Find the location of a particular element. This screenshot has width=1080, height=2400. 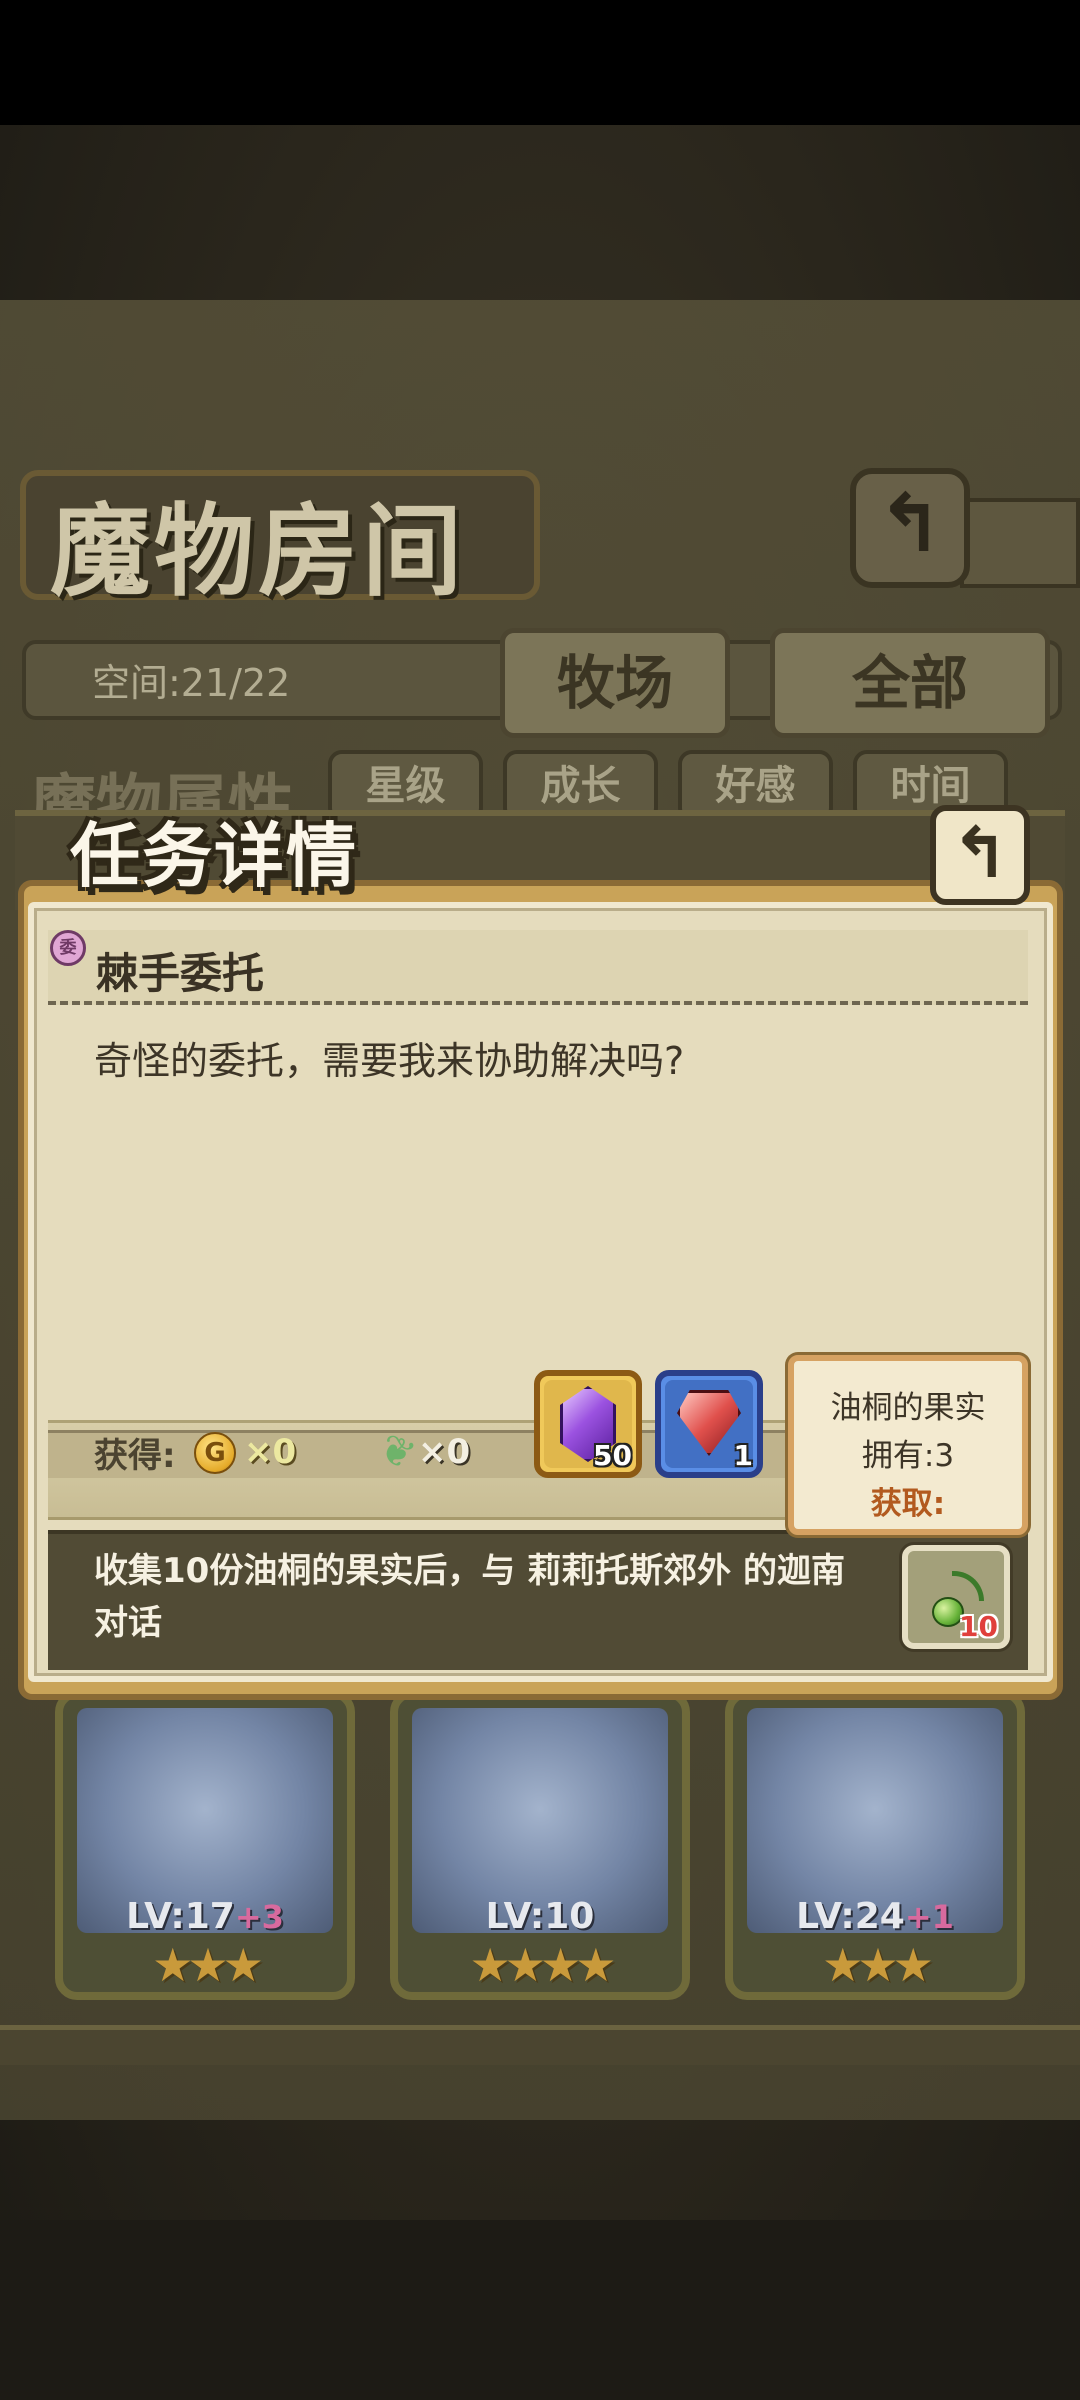

coin-reward-value: ×0 is located at coordinates (270, 1452).